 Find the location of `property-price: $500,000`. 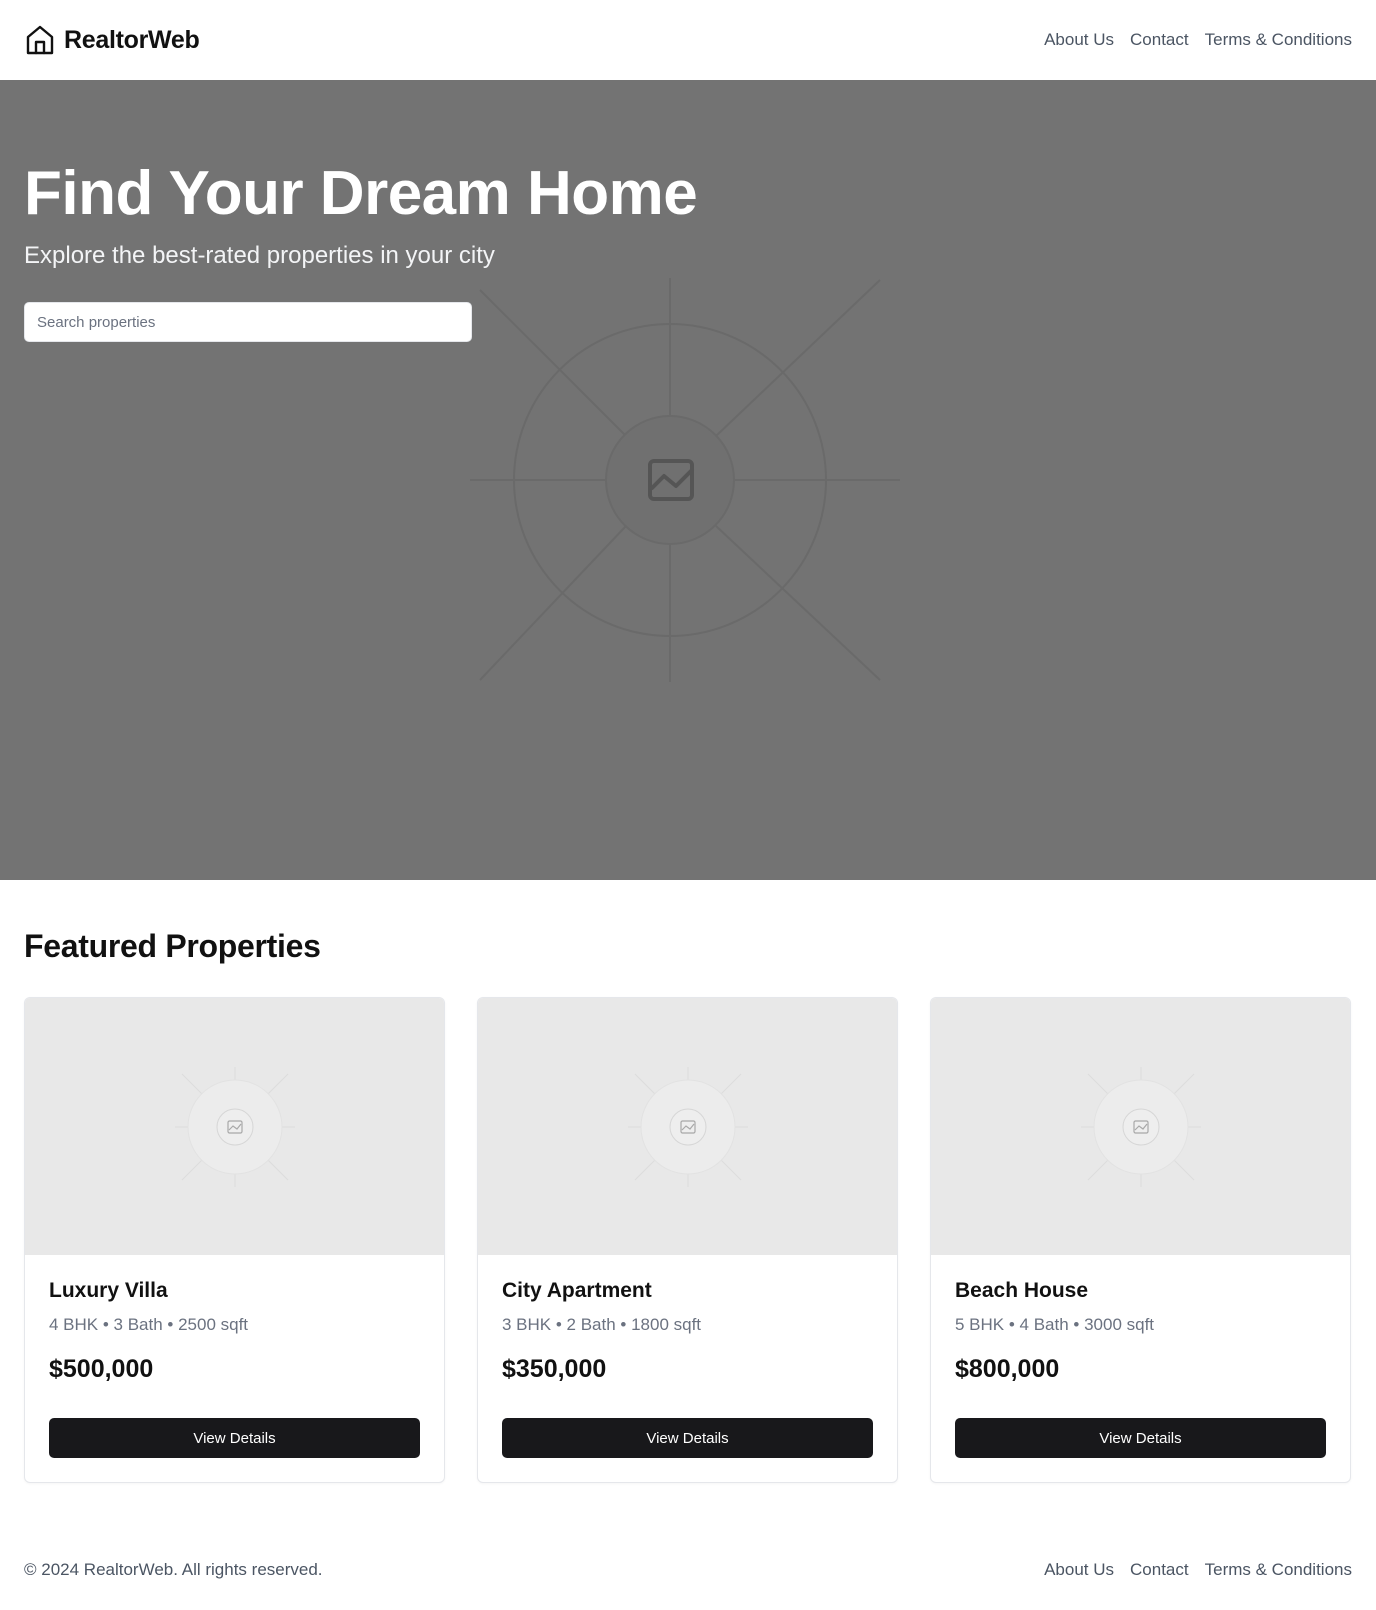

property-price: $500,000 is located at coordinates (101, 1369).